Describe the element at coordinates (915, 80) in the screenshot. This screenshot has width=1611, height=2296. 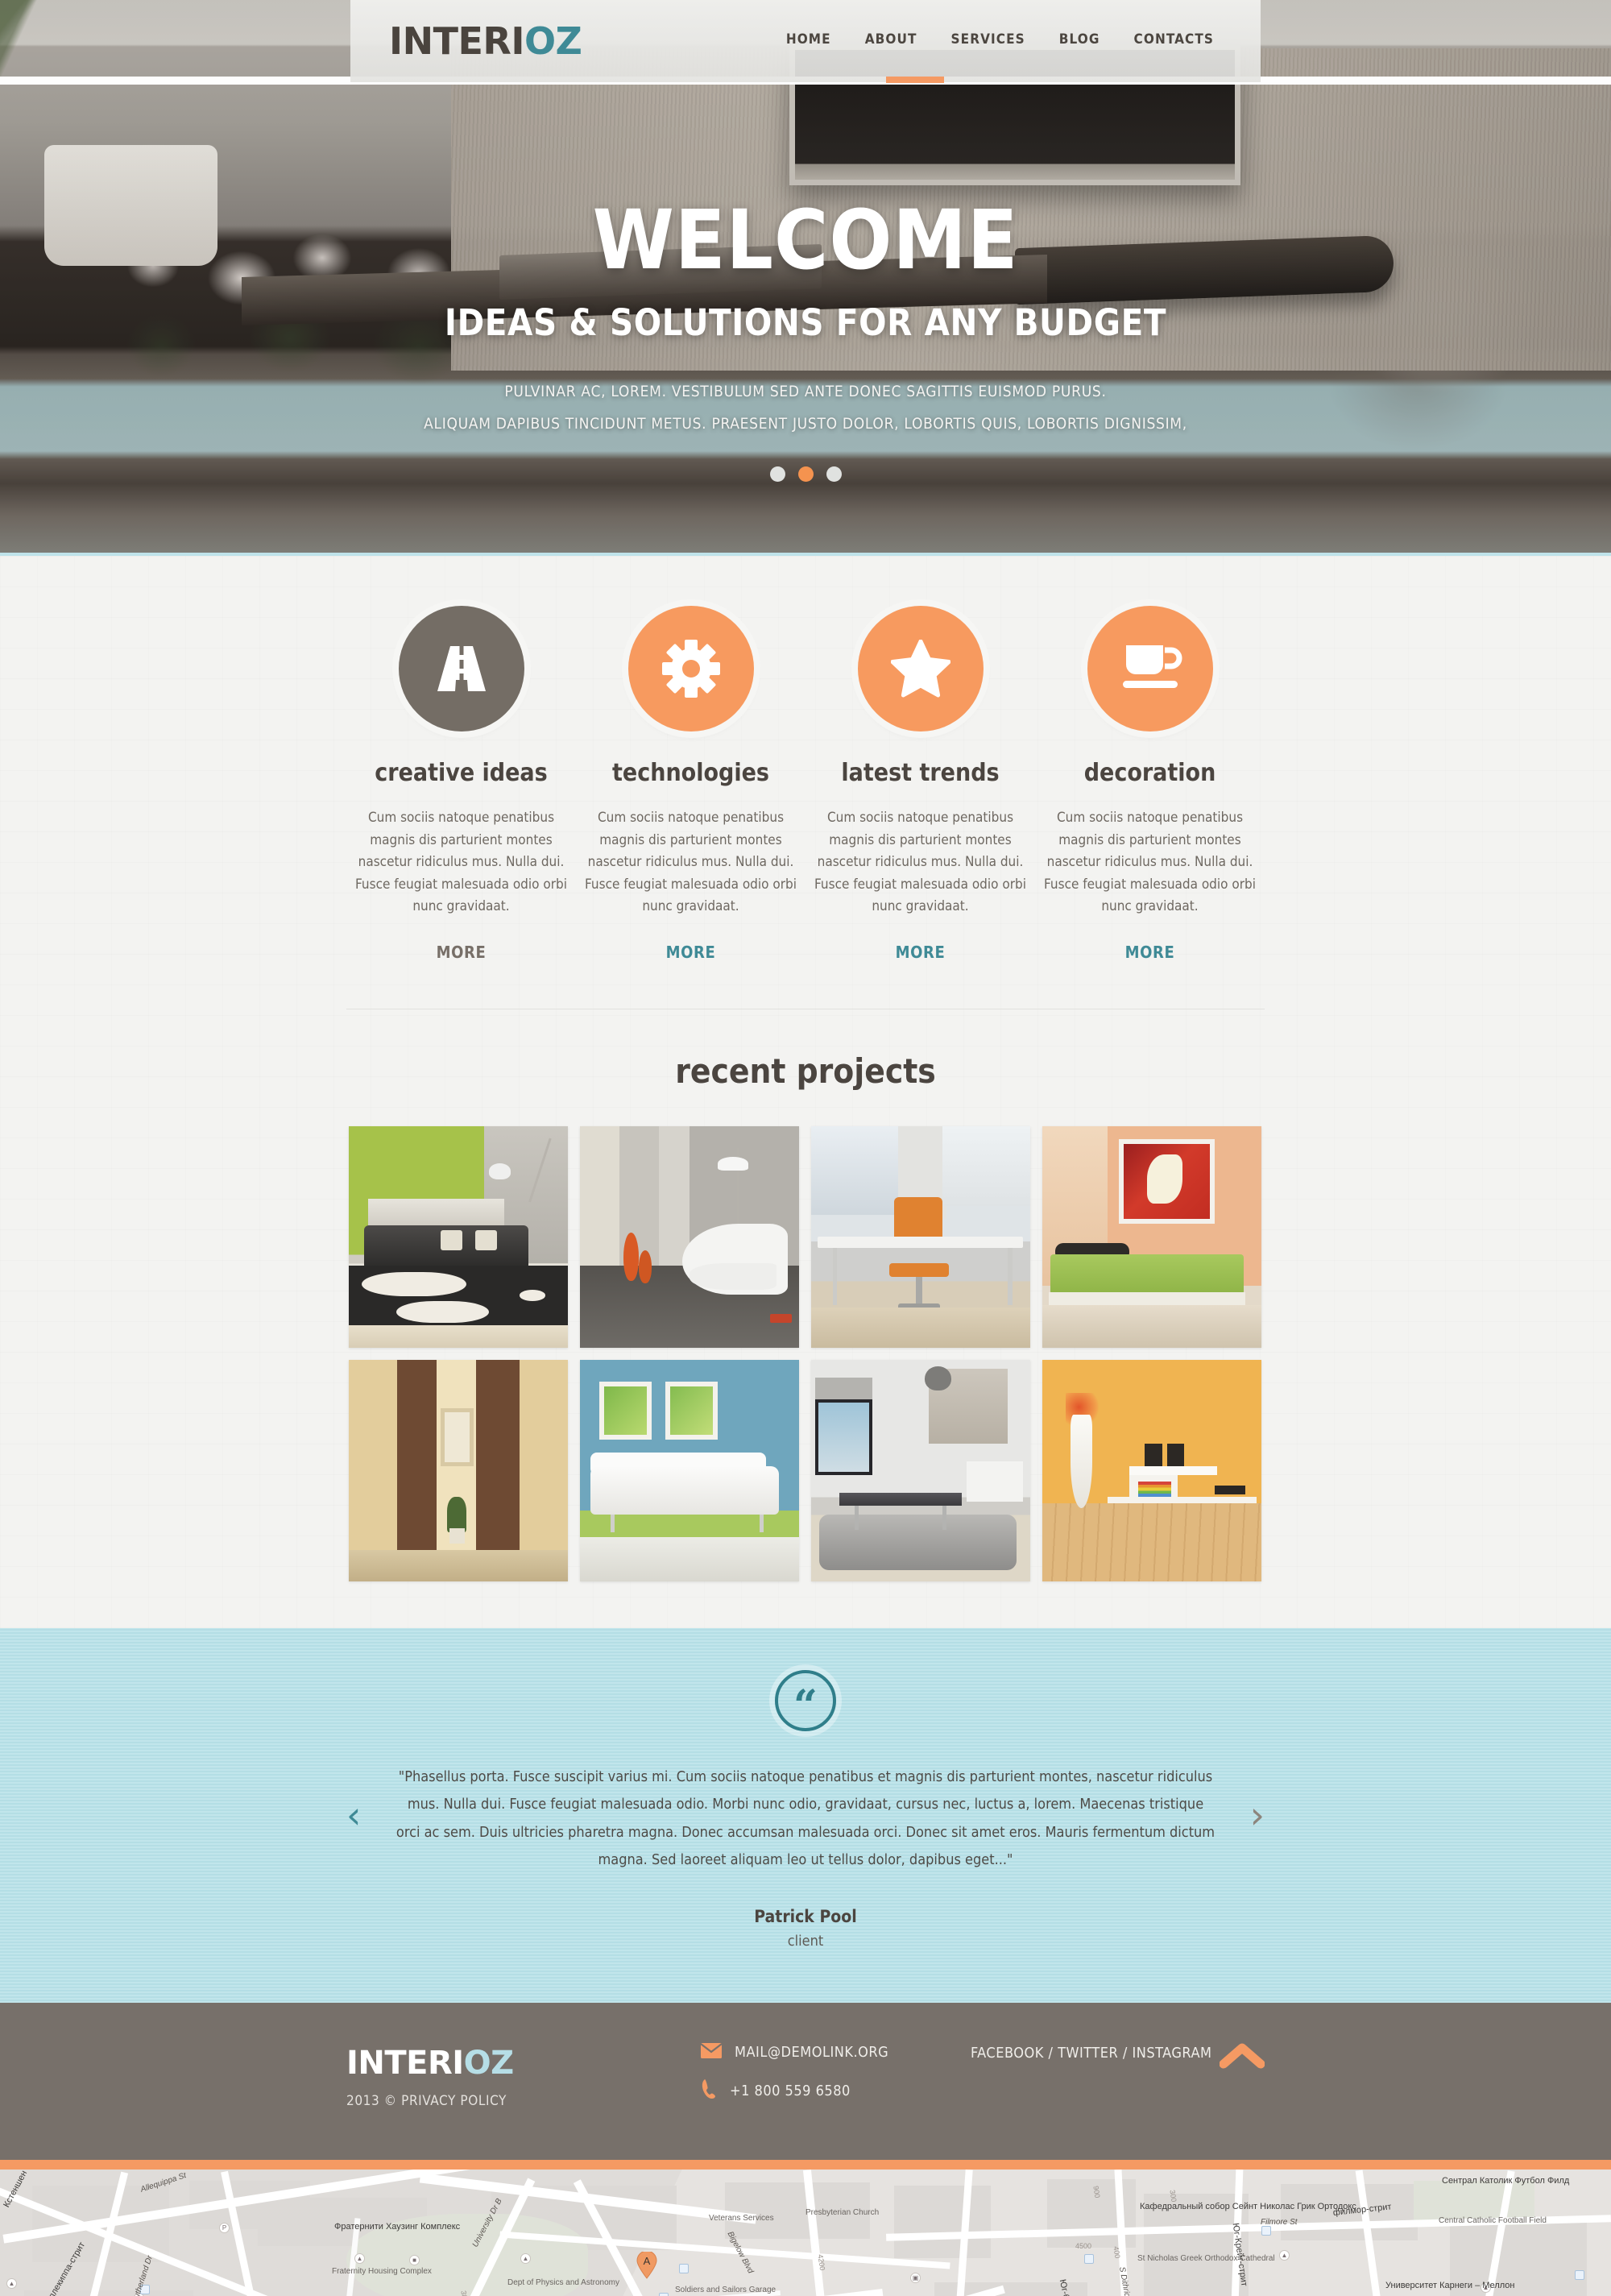
I see `nav-active-underline` at that location.